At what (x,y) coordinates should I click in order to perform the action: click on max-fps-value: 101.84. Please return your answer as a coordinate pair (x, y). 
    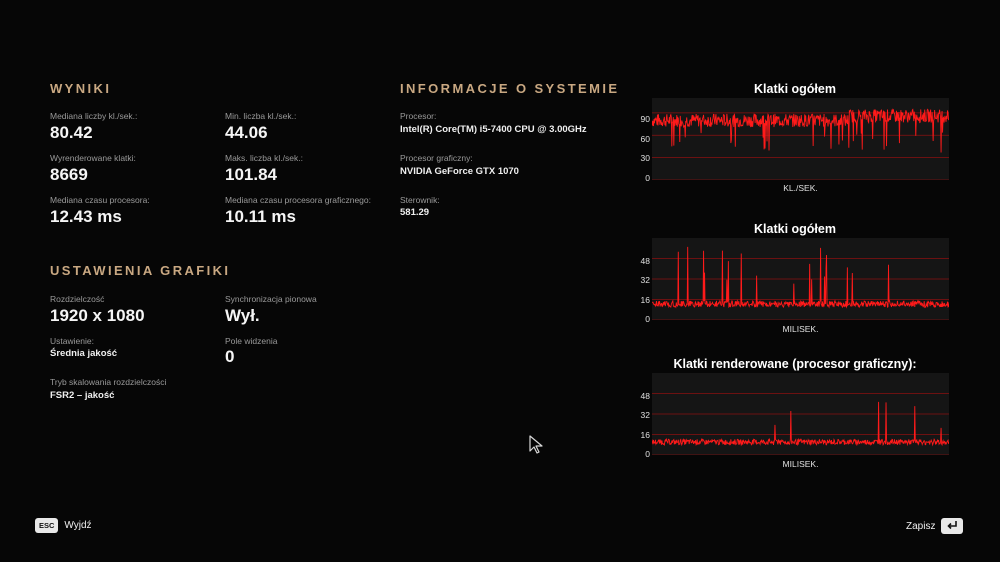
    Looking at the image, I should click on (251, 174).